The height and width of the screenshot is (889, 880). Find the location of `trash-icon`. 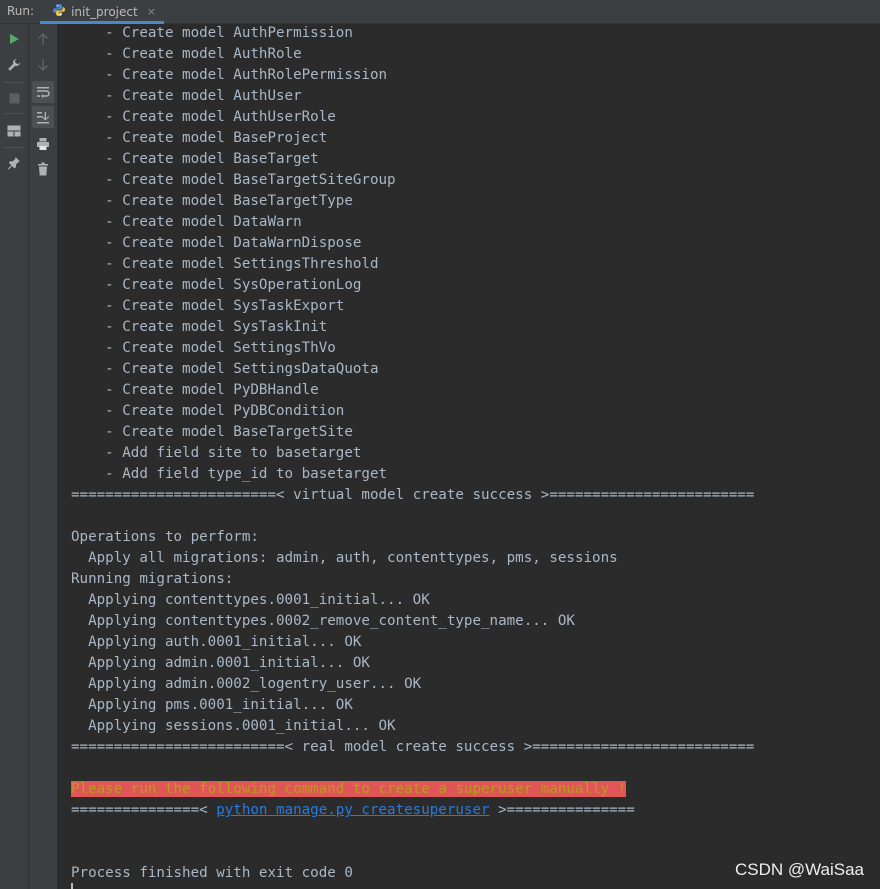

trash-icon is located at coordinates (43, 169).